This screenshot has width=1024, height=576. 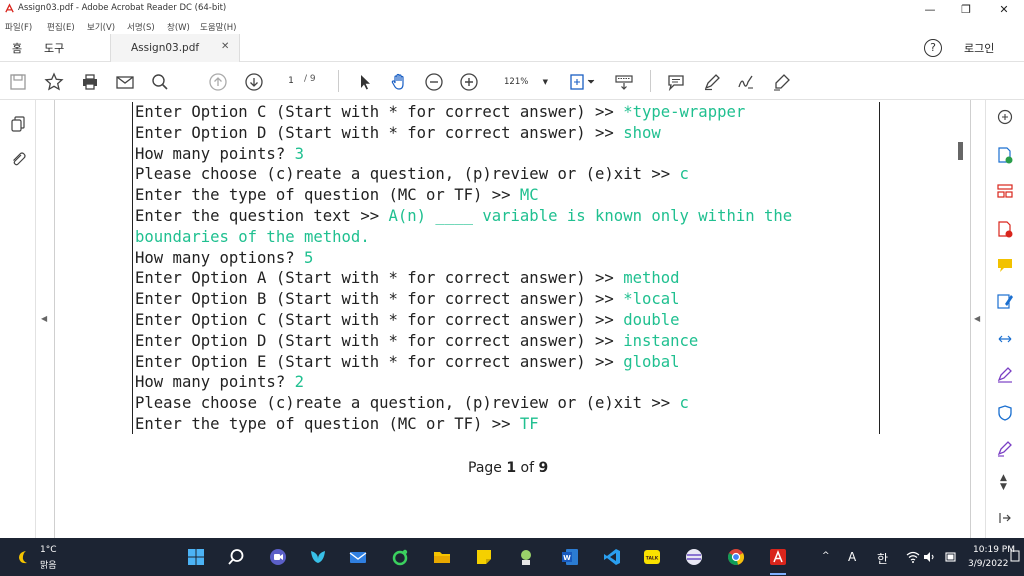 What do you see at coordinates (18, 159) in the screenshot?
I see `attachment-icon` at bounding box center [18, 159].